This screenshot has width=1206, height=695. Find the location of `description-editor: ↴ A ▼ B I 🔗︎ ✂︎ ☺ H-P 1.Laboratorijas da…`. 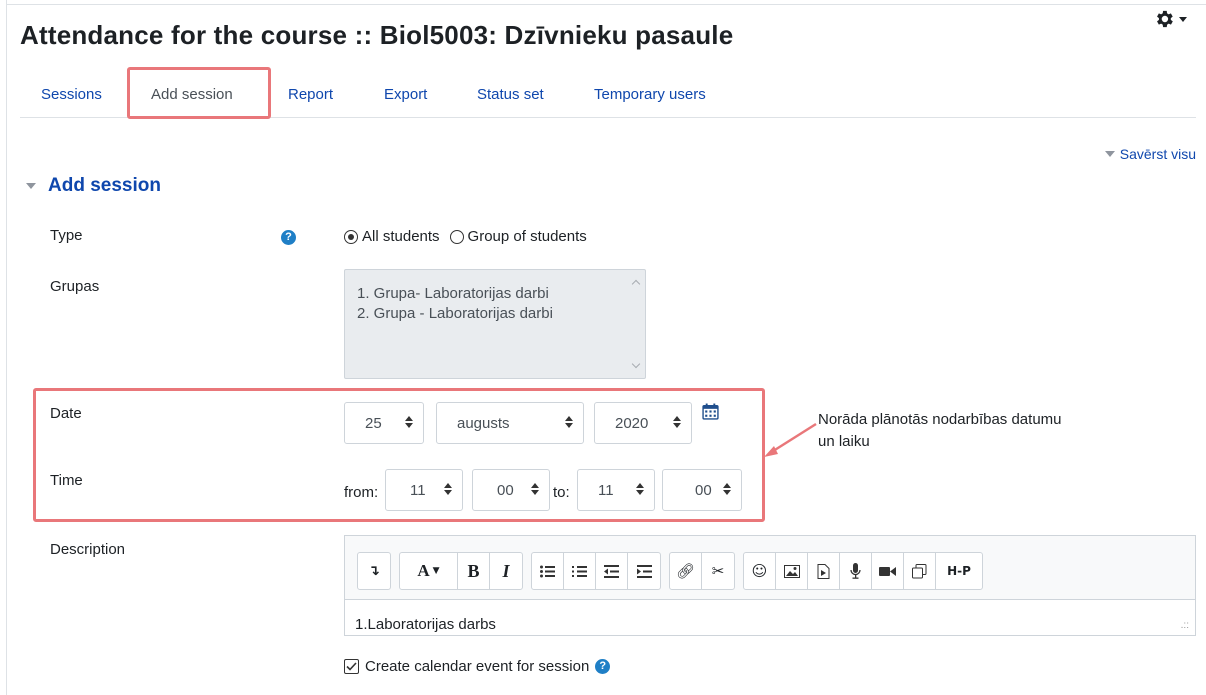

description-editor: ↴ A ▼ B I 🔗︎ ✂︎ ☺ H-P 1.Laboratorijas da… is located at coordinates (770, 585).